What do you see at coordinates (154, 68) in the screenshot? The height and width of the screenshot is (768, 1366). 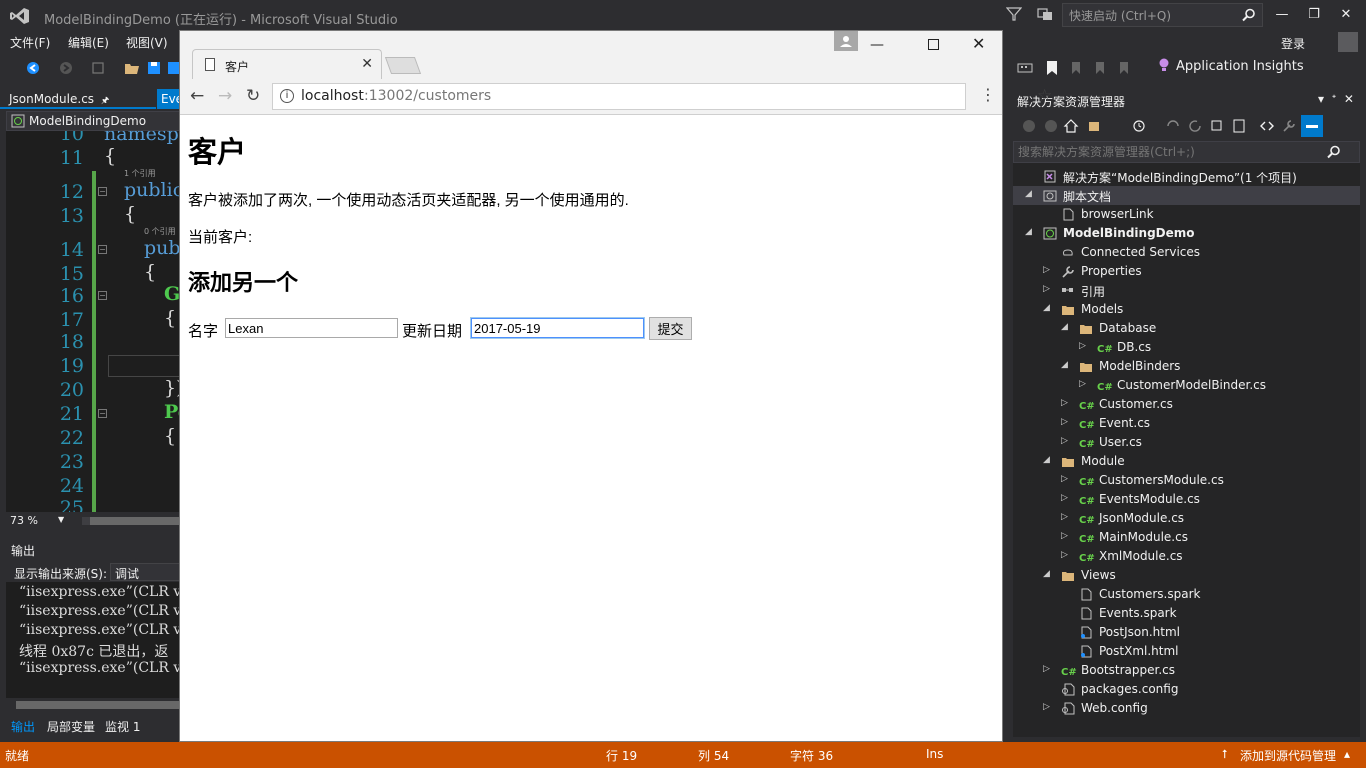 I see `save-icon` at bounding box center [154, 68].